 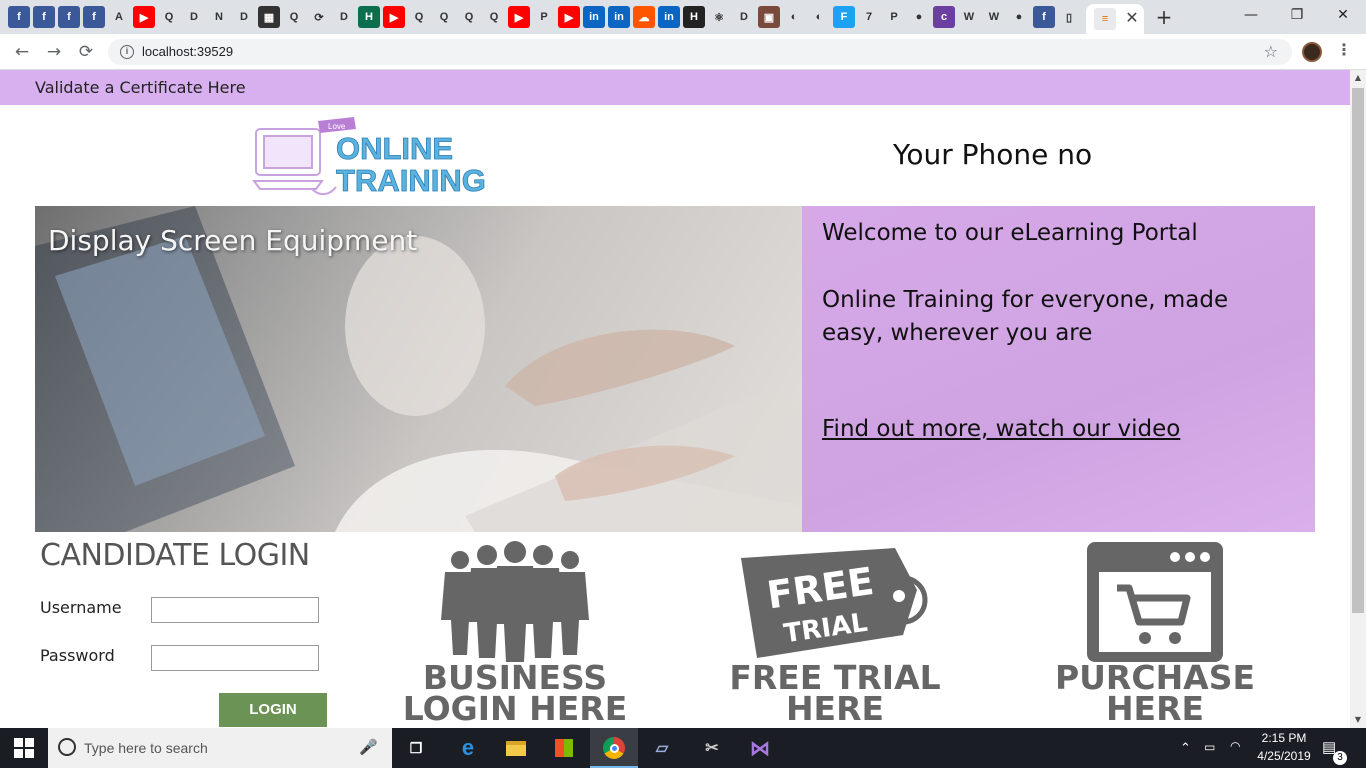 What do you see at coordinates (140, 87) in the screenshot?
I see `validate-certificate-link: Validate a Certificate Here` at bounding box center [140, 87].